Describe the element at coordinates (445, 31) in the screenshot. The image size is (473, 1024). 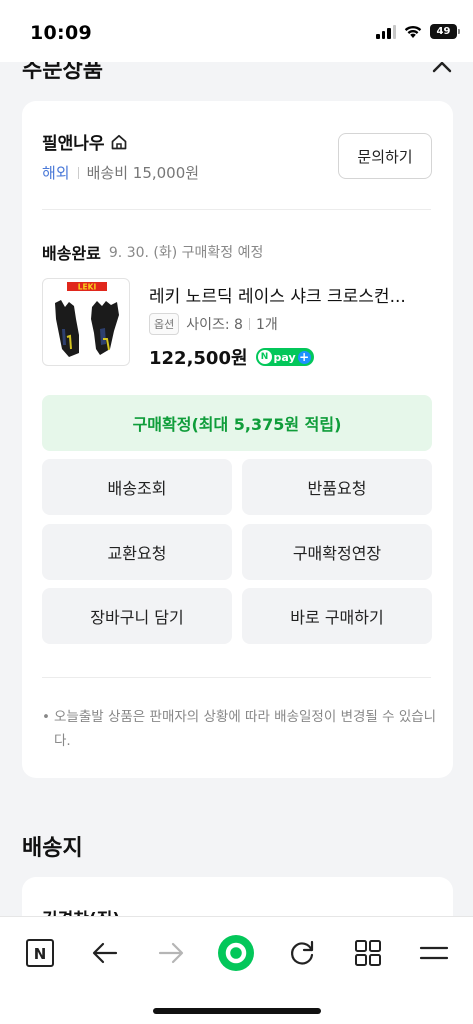
I see `battery-icon: 49` at that location.